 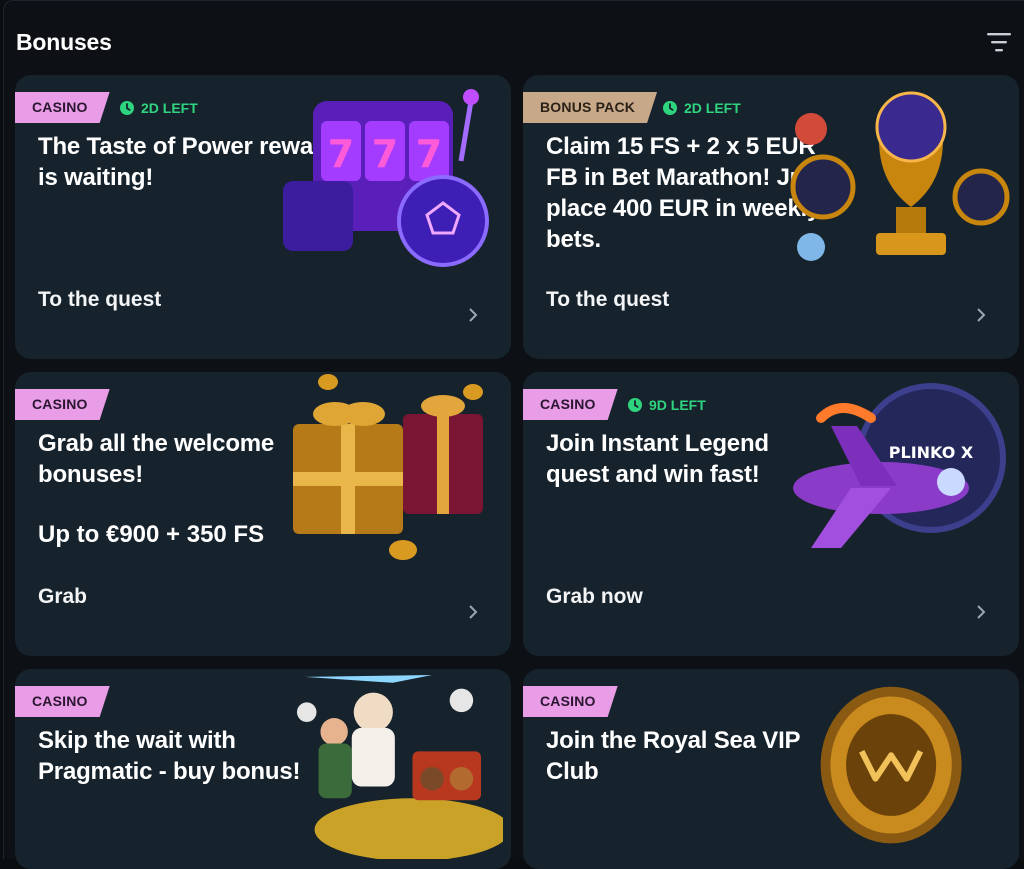 I want to click on page-title: Bonuses, so click(x=64, y=42).